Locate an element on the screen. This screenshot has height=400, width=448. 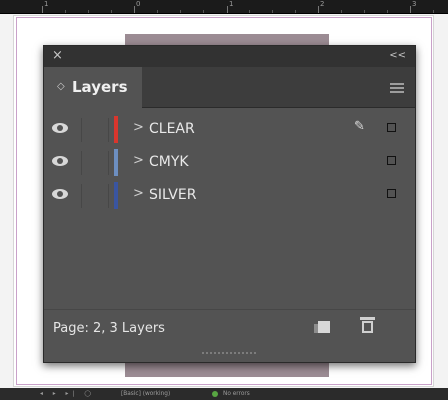
page-layer-count: Page: 2, 3 Layers is located at coordinates (109, 328).